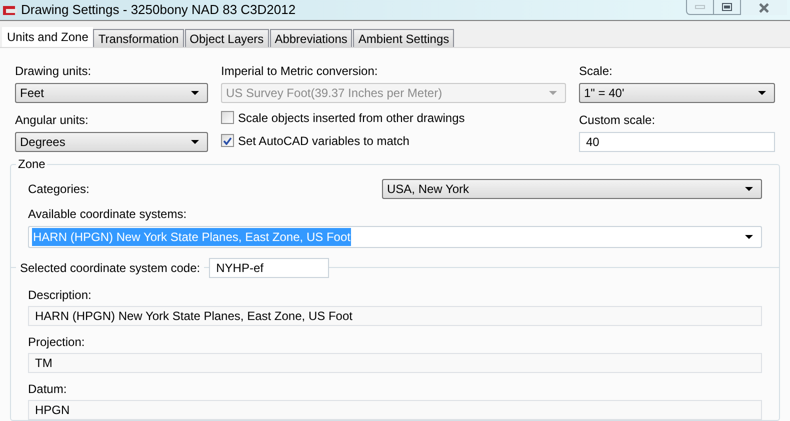  I want to click on field-label: Description:, so click(60, 295).